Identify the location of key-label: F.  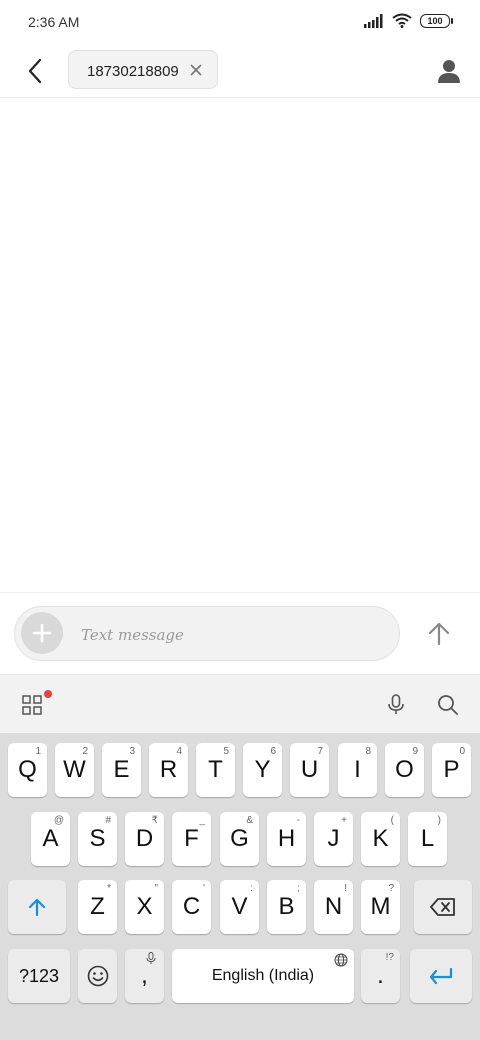
(191, 838).